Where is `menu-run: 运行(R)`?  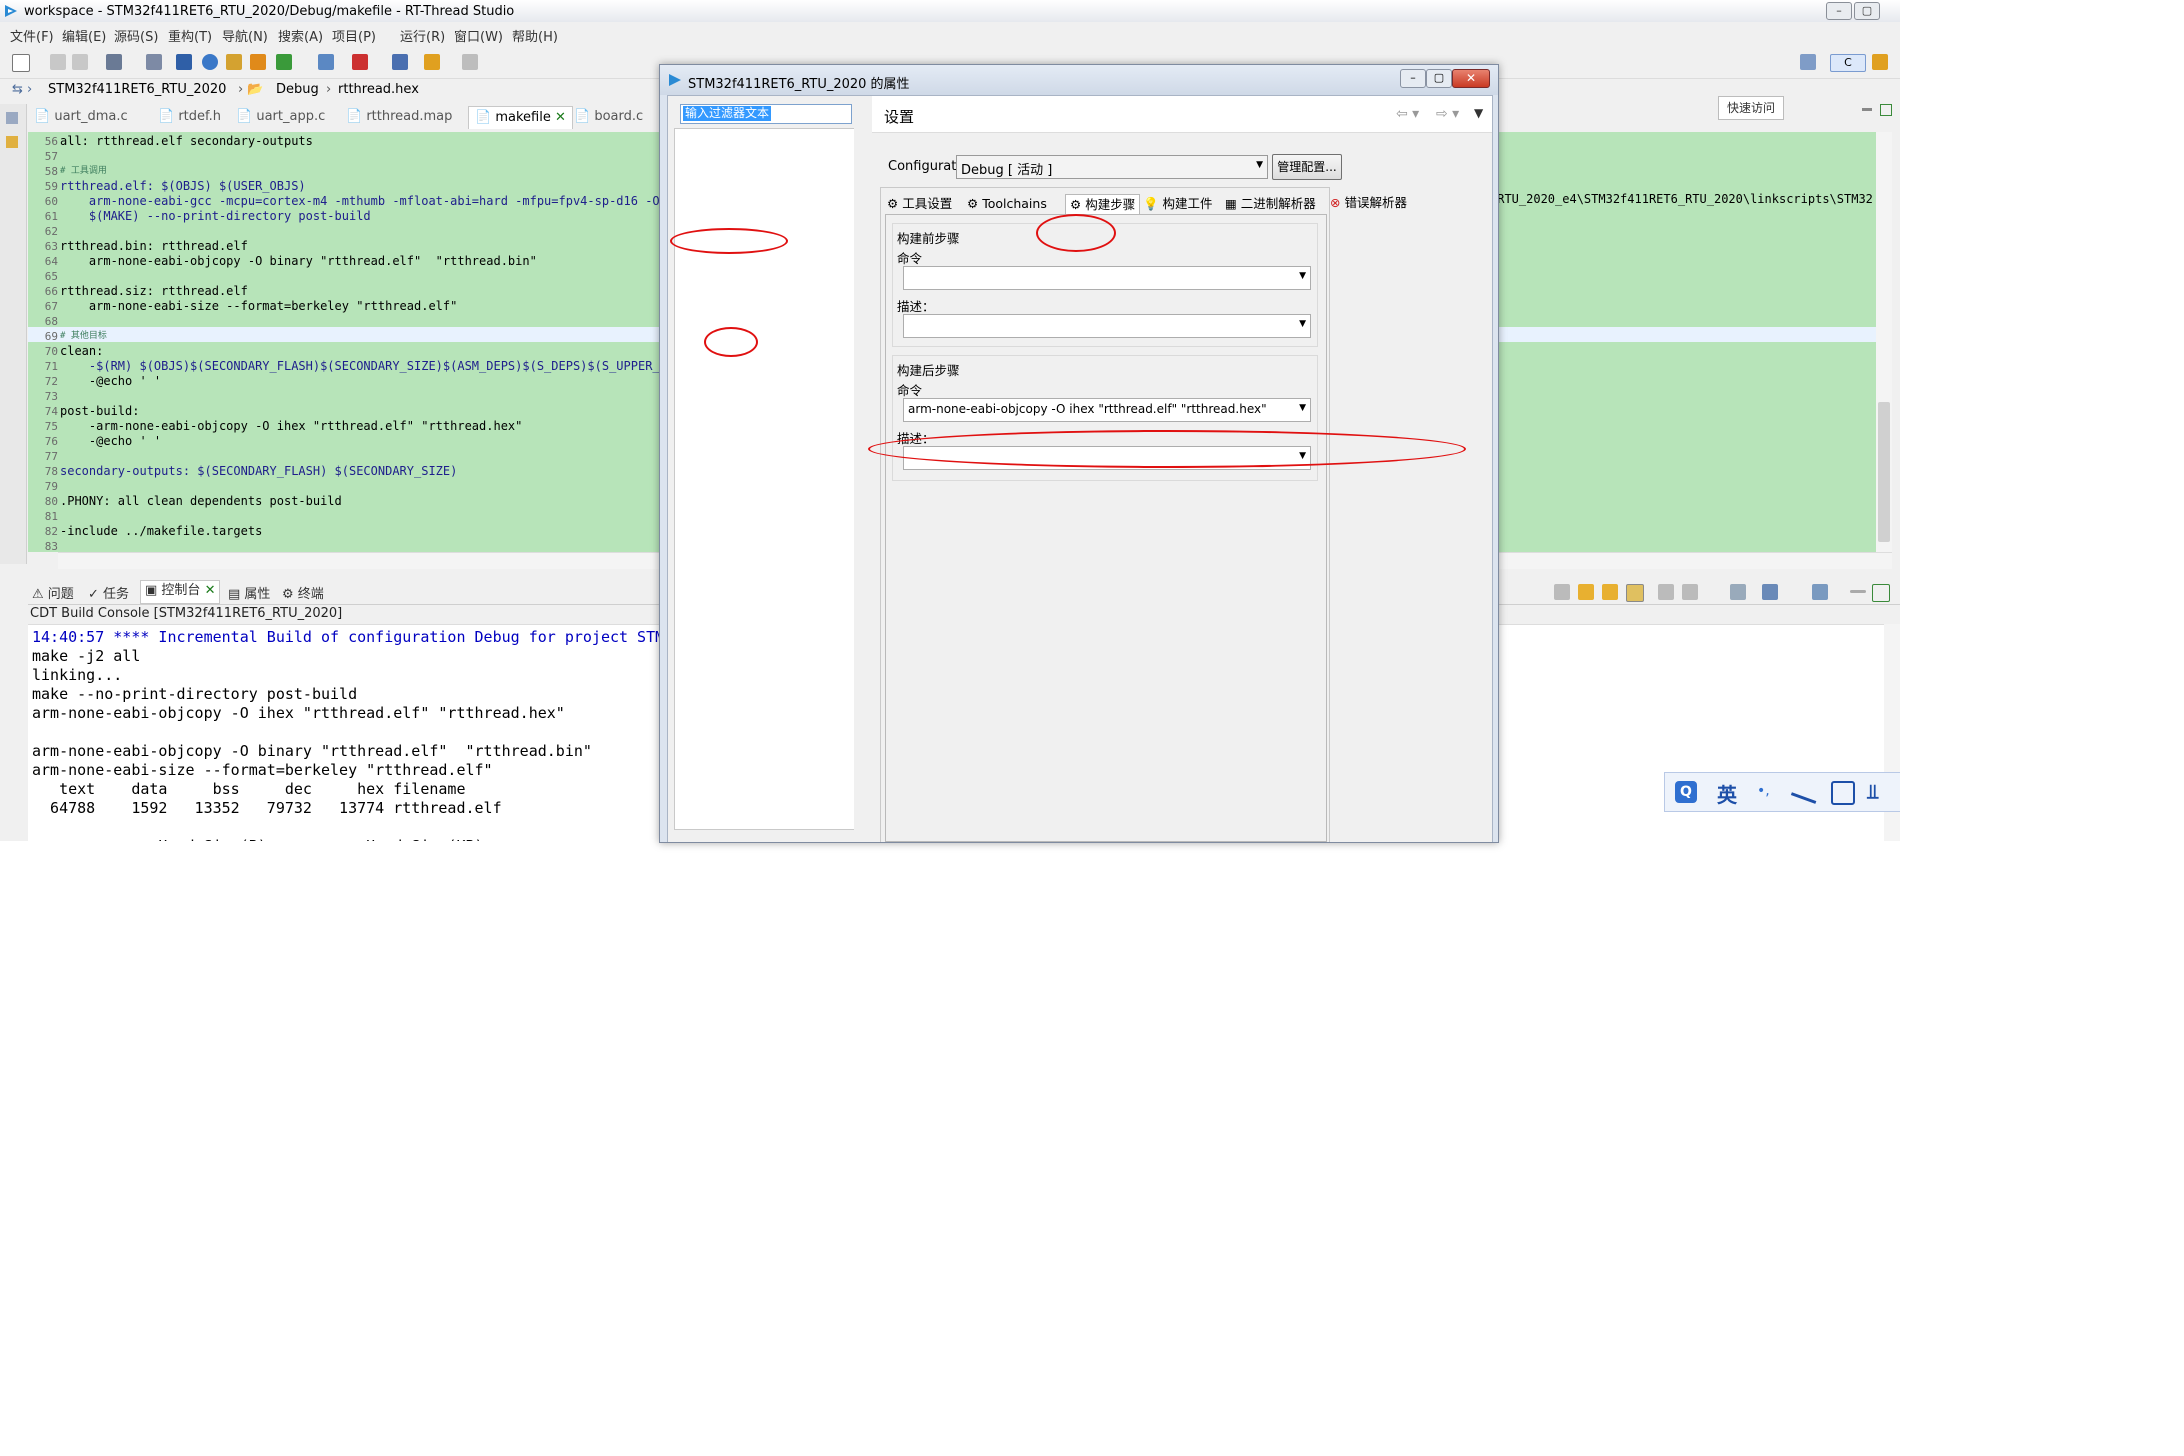 menu-run: 运行(R) is located at coordinates (422, 35).